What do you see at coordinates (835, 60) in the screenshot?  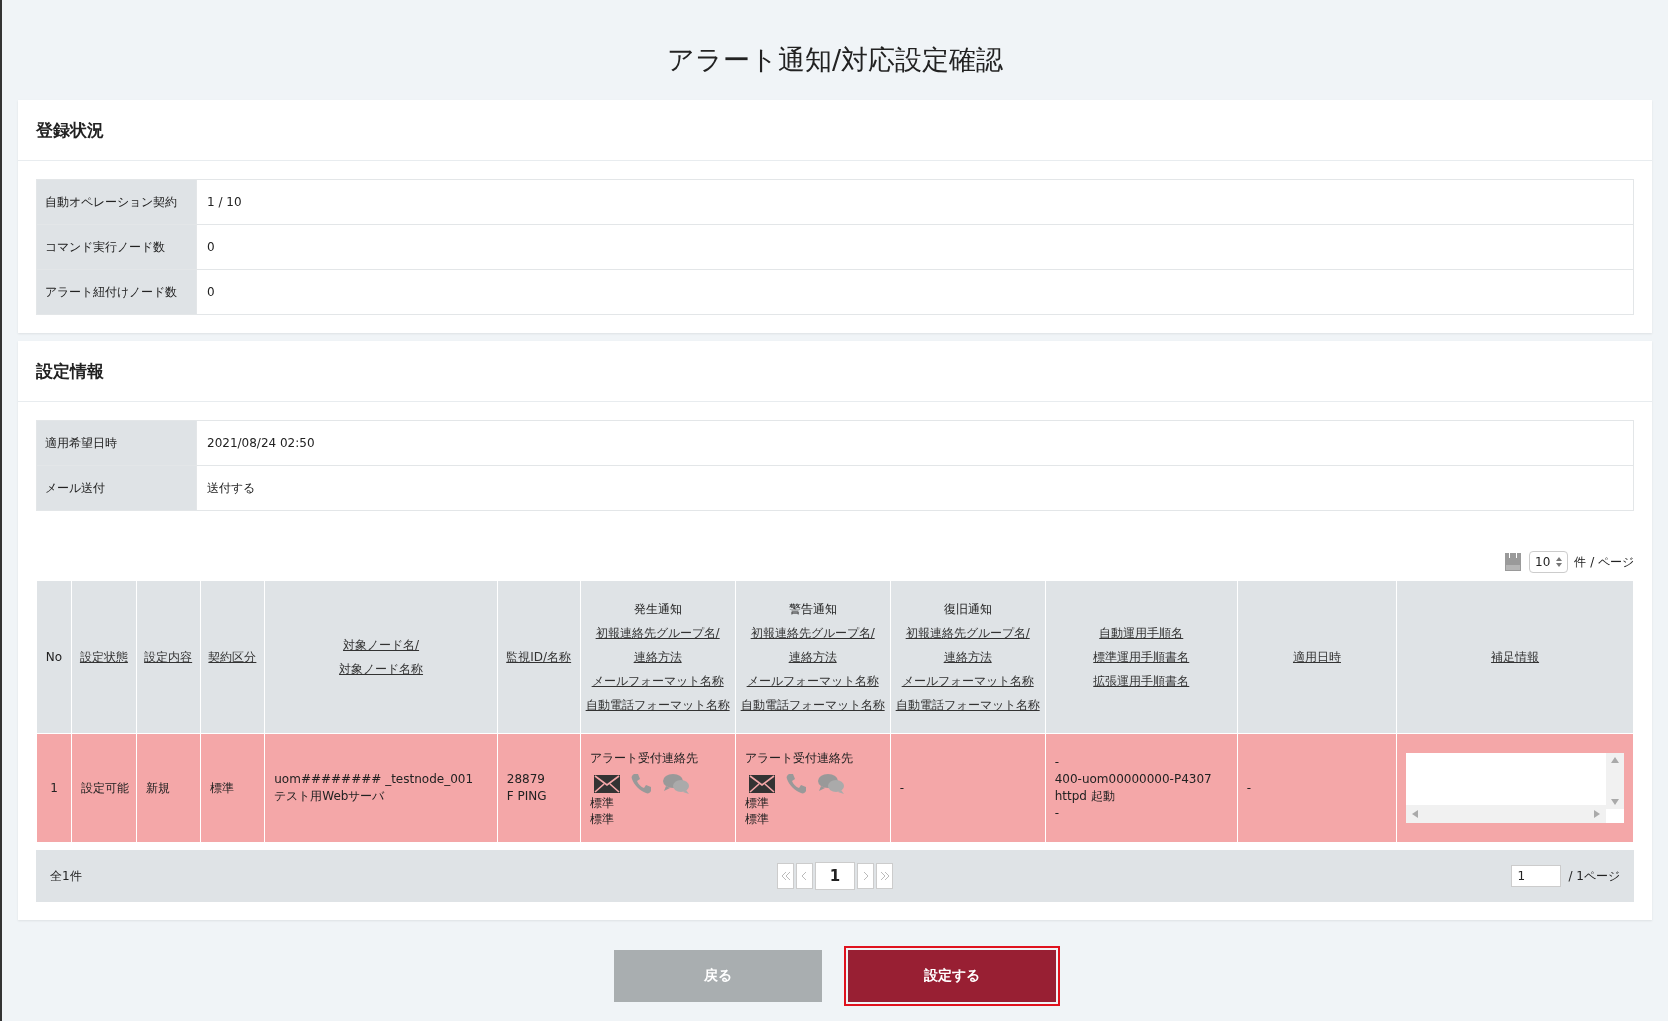 I see `page-title: アラート通知/対応設定確認` at bounding box center [835, 60].